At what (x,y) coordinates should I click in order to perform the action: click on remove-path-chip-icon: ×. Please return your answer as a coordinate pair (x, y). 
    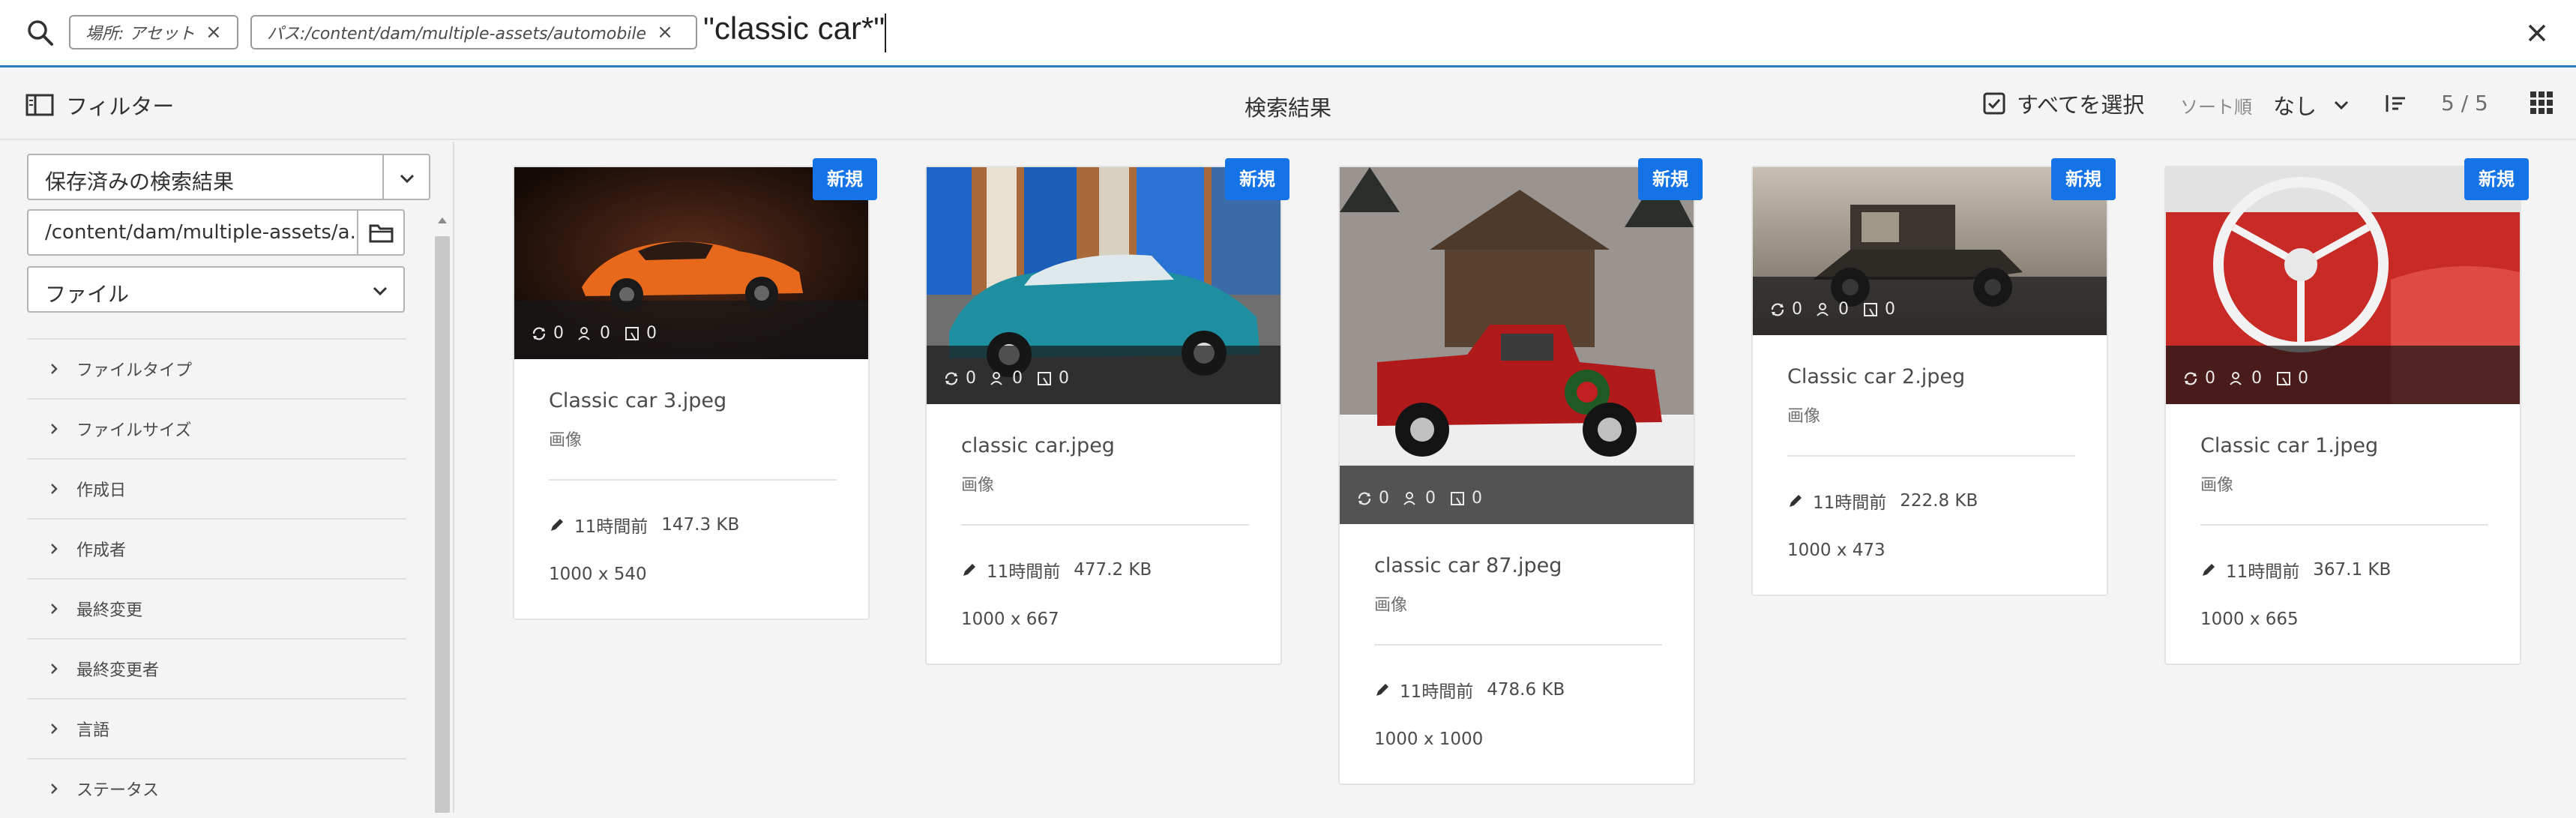
    Looking at the image, I should click on (665, 32).